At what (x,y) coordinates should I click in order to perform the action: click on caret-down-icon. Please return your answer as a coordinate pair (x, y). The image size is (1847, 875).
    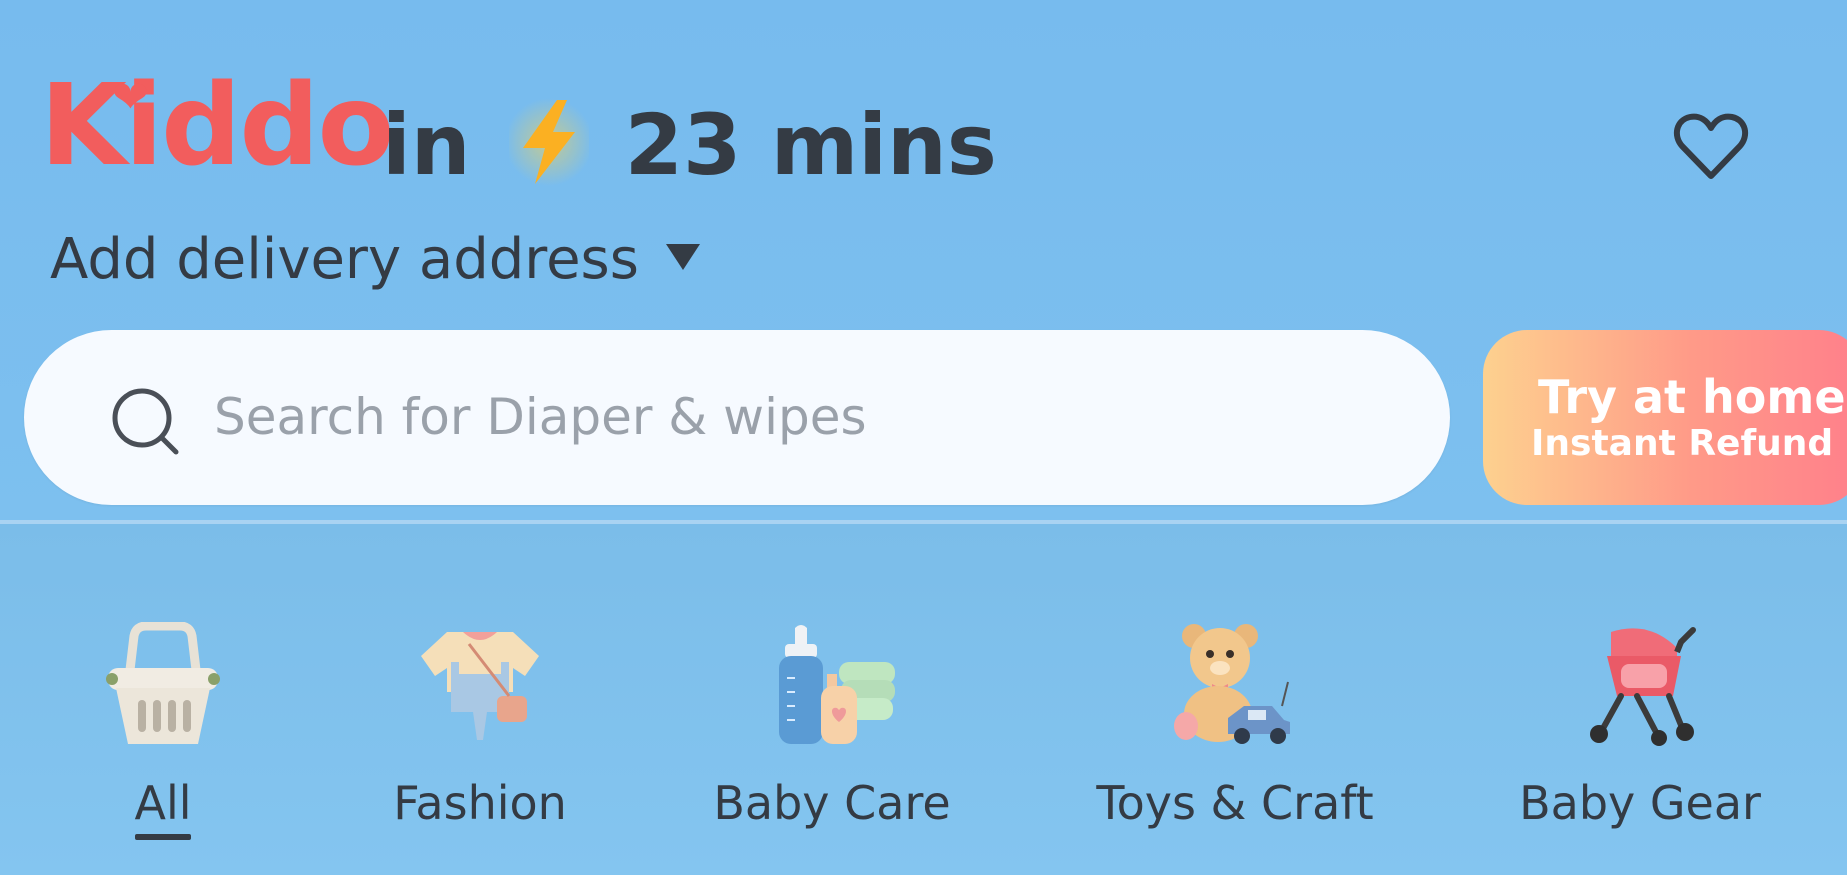
    Looking at the image, I should click on (683, 257).